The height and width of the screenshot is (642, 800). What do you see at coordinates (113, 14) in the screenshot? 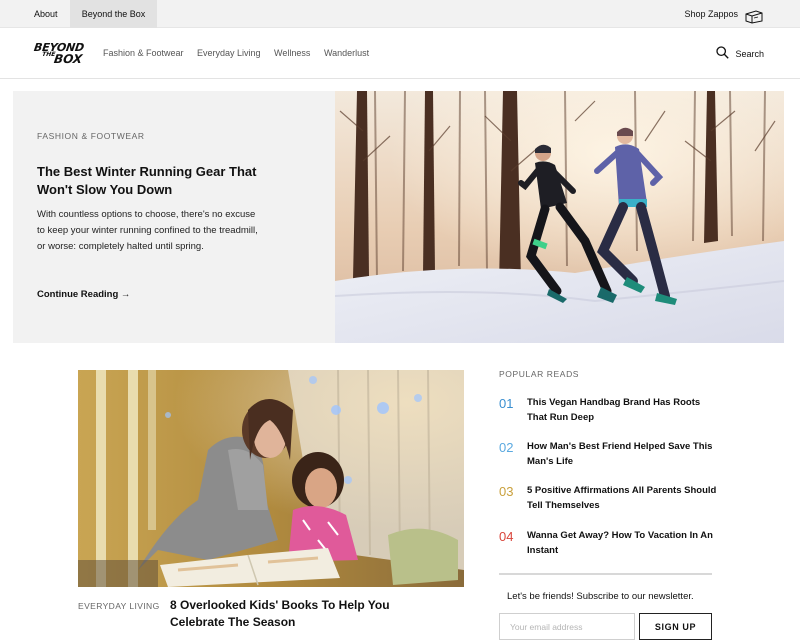
I see `beyond-the-box-tab: Beyond the Box` at bounding box center [113, 14].